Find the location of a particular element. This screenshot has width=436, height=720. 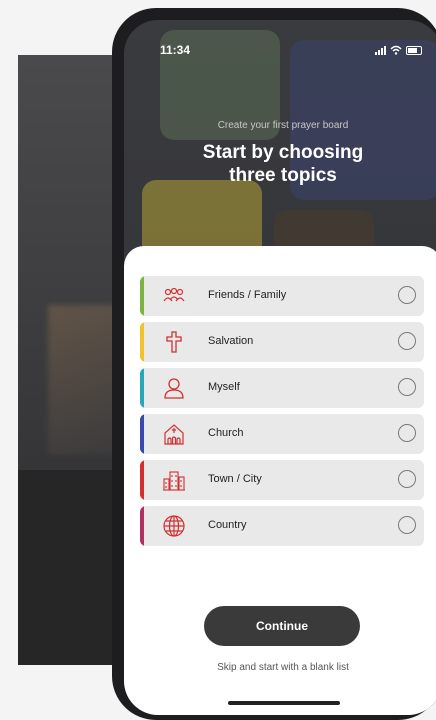

topic-label: Myself is located at coordinates (224, 387).